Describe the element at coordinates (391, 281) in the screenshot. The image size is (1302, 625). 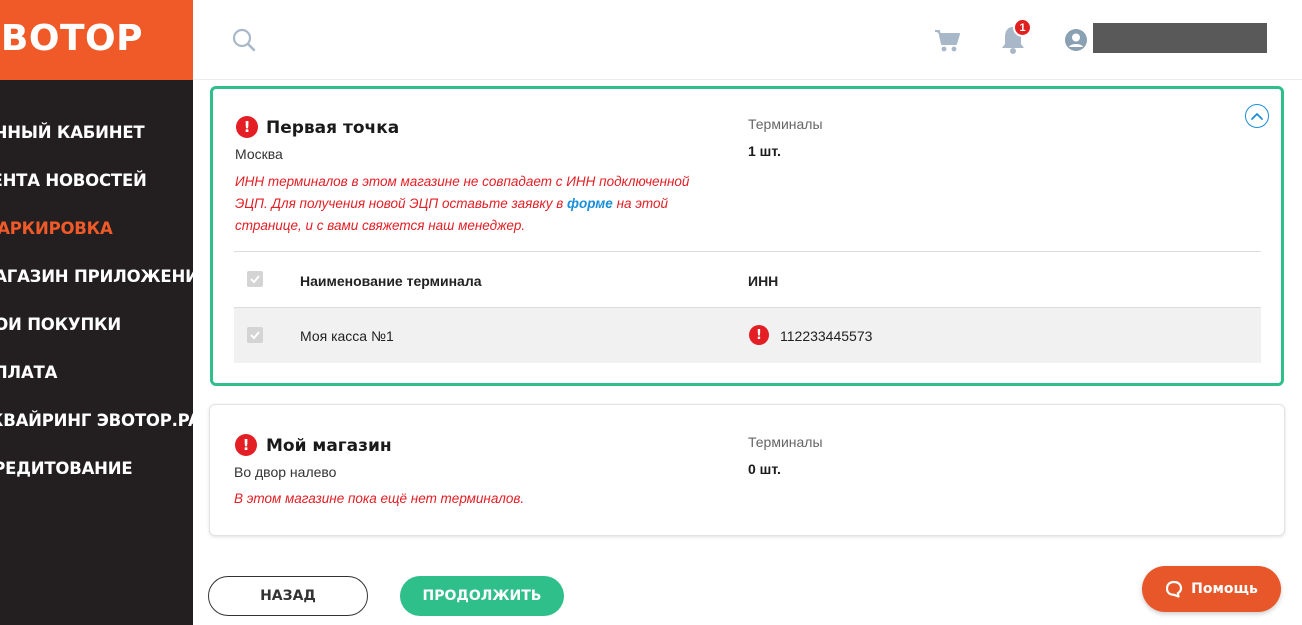
I see `column-header-terminal-name: Наименование терминала` at that location.